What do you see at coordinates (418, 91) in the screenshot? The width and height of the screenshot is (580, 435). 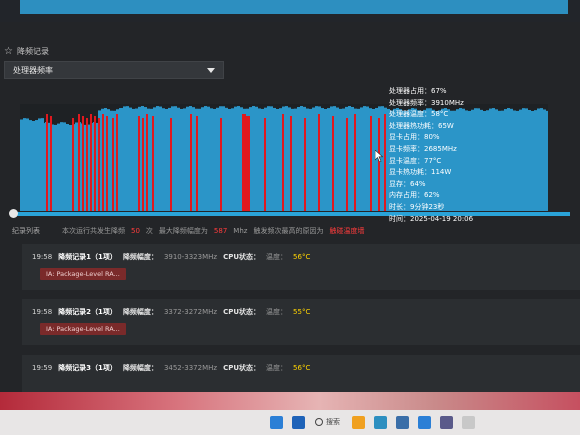 I see `tooltip-line: 处理器占用：67%` at bounding box center [418, 91].